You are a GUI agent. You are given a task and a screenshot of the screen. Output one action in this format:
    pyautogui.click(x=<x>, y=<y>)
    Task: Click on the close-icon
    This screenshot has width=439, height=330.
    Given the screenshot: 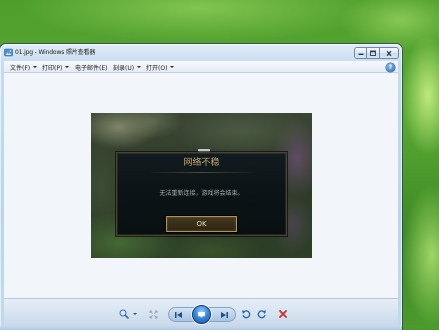 What is the action you would take?
    pyautogui.click(x=389, y=53)
    